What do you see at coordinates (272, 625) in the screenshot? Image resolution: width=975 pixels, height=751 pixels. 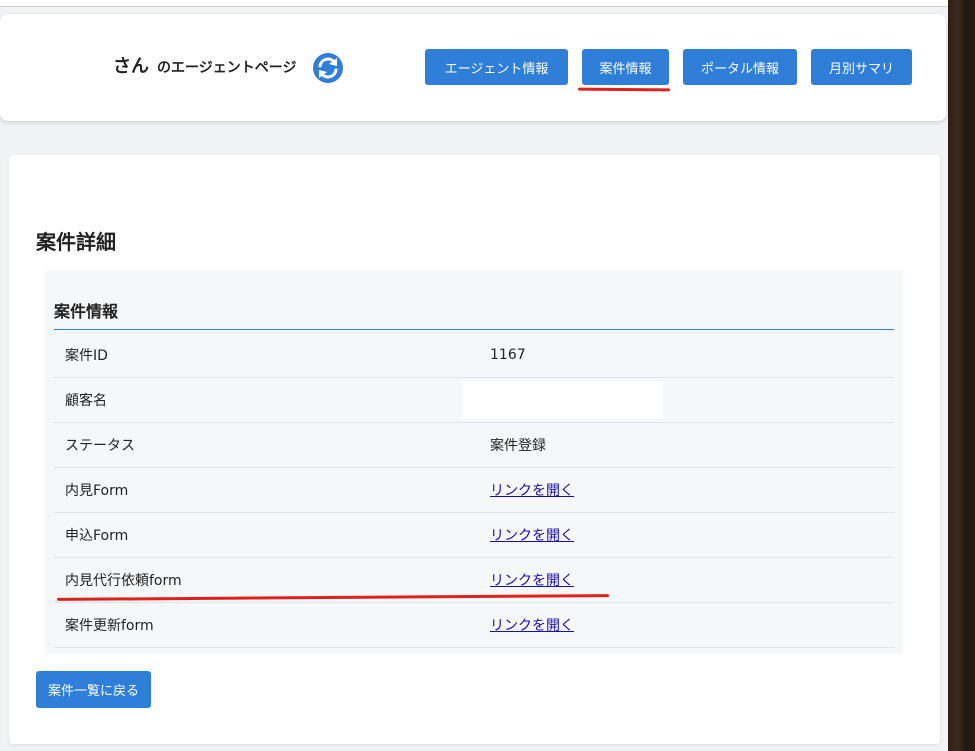 I see `row-label: 案件更新form` at bounding box center [272, 625].